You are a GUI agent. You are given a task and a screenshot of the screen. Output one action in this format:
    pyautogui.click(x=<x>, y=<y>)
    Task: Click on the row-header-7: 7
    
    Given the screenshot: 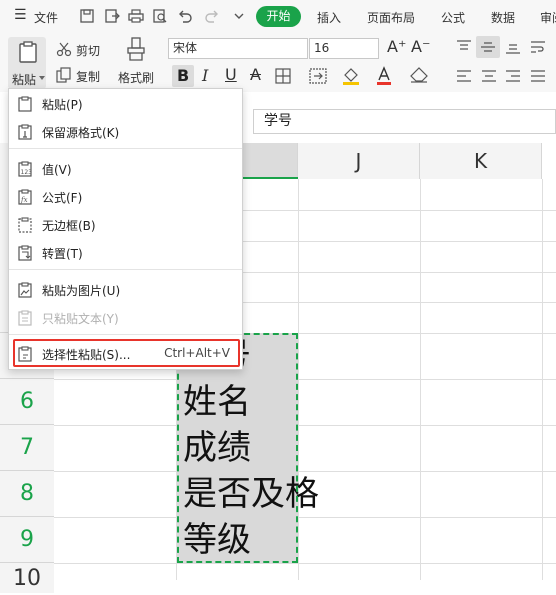 What is the action you would take?
    pyautogui.click(x=27, y=448)
    